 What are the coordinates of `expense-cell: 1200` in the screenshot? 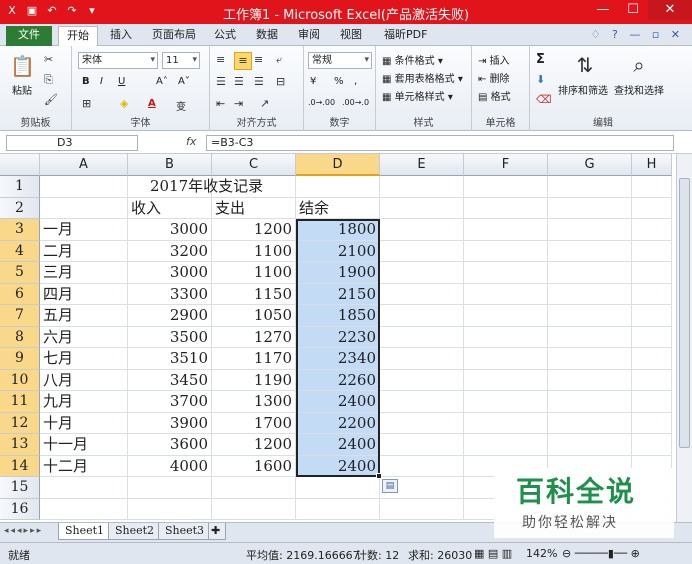 It's located at (254, 445).